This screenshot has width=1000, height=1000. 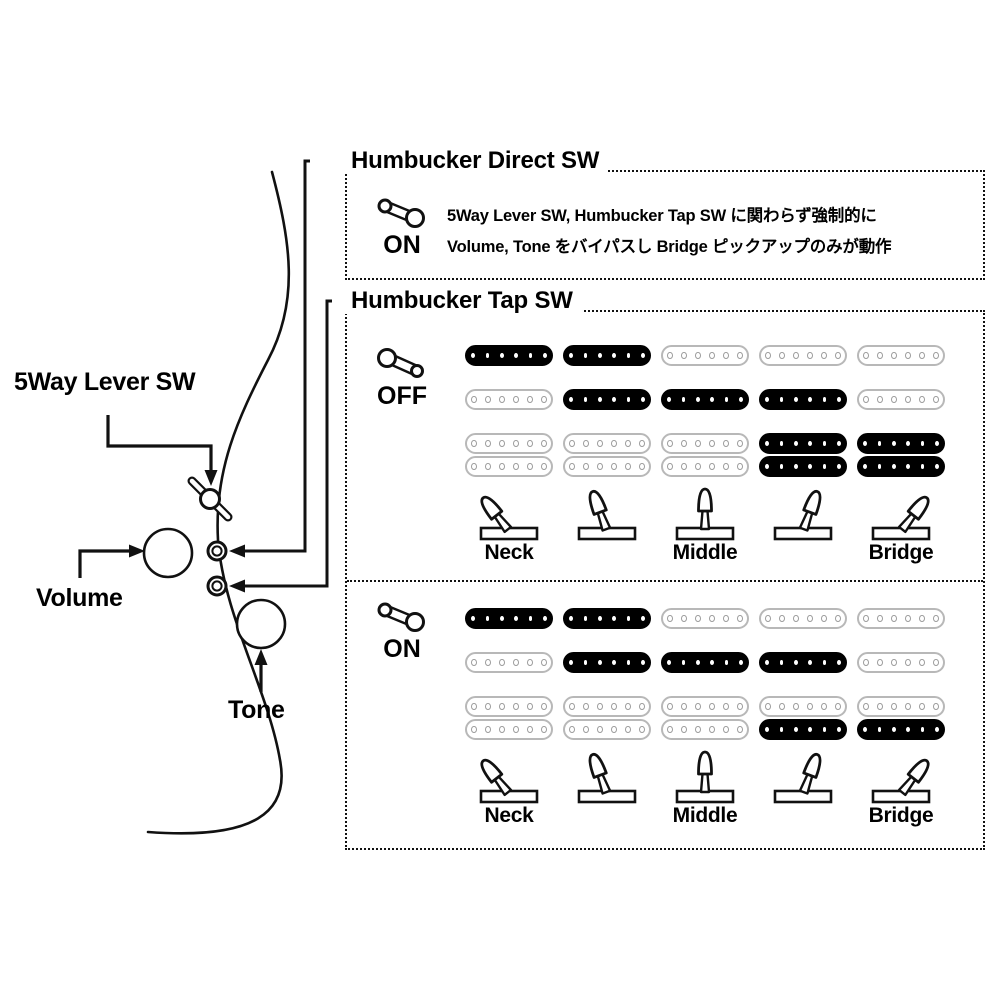 What do you see at coordinates (402, 245) in the screenshot?
I see `direct-sw-state-label: ON` at bounding box center [402, 245].